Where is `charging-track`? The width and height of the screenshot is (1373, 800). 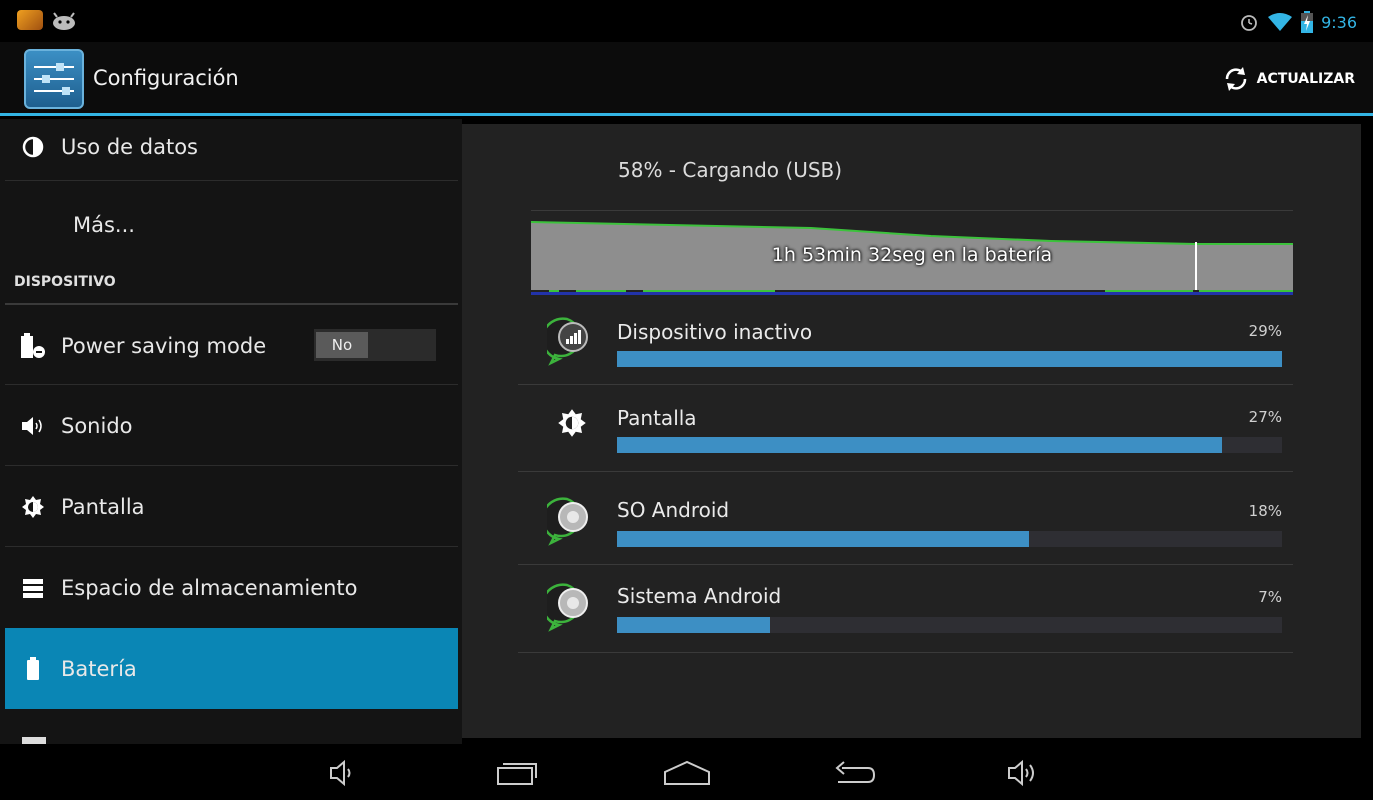 charging-track is located at coordinates (912, 293).